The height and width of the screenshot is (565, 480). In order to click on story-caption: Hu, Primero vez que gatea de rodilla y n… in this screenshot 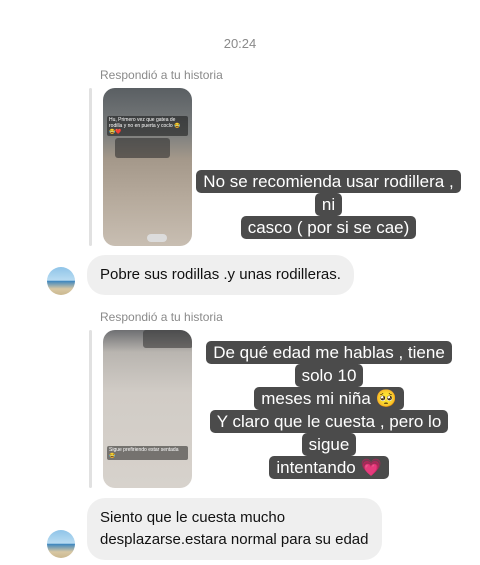, I will do `click(147, 126)`.